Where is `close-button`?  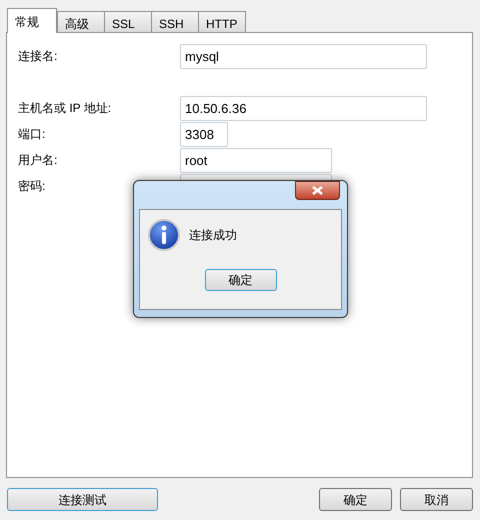
close-button is located at coordinates (317, 190).